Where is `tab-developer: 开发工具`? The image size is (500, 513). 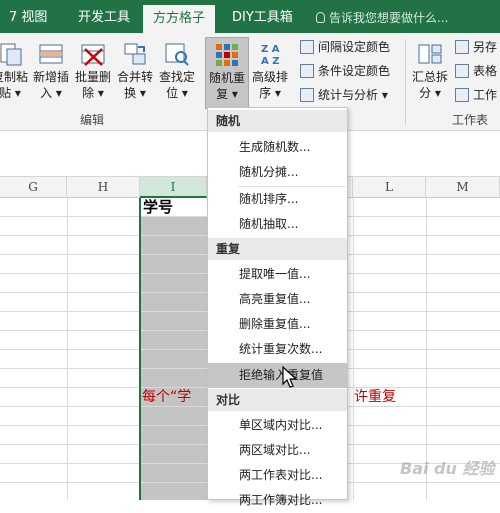 tab-developer: 开发工具 is located at coordinates (104, 16).